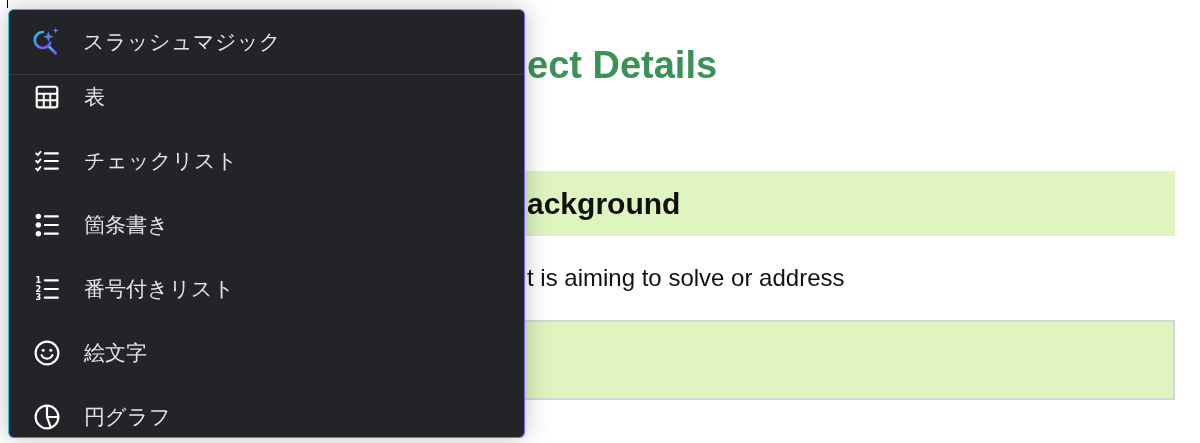 The height and width of the screenshot is (443, 1200). Describe the element at coordinates (47, 353) in the screenshot. I see `smiley-icon` at that location.